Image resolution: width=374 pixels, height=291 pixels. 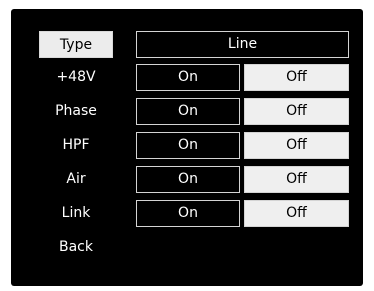 I want to click on row-hpf-on-button: On, so click(x=188, y=145).